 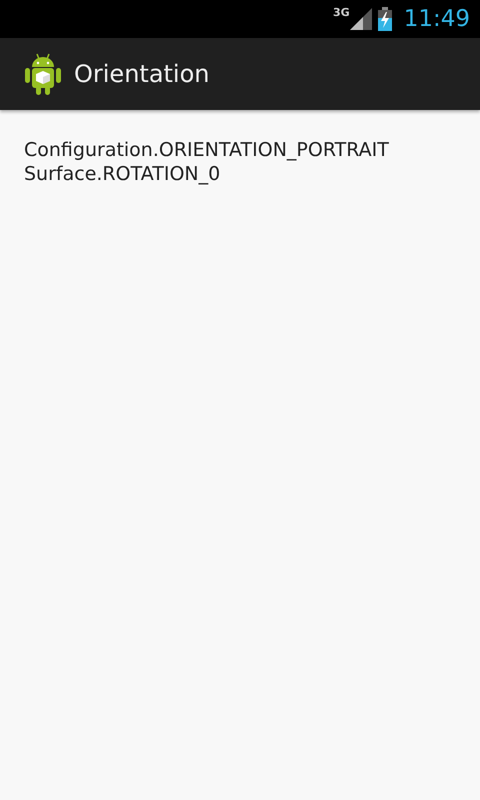 I want to click on app-title: Orientation, so click(x=142, y=74).